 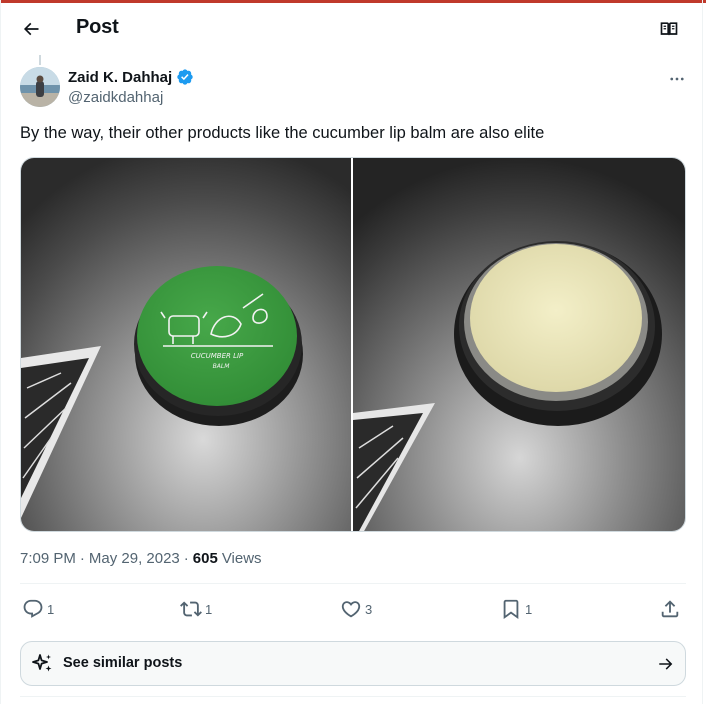 I want to click on reply-count: 1, so click(x=51, y=609).